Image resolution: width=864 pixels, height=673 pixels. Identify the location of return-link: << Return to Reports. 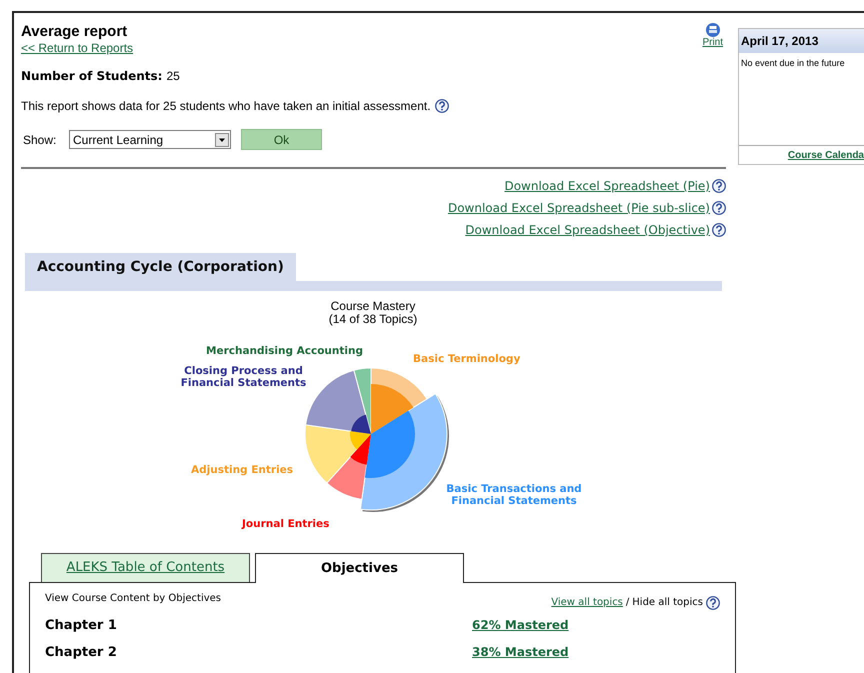
(77, 48).